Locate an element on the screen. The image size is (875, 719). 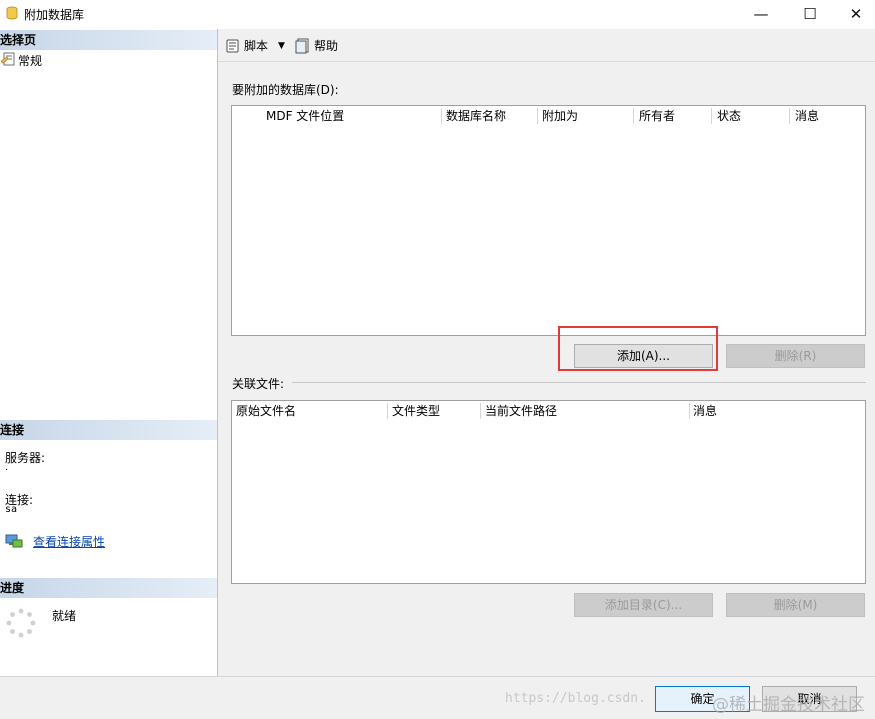
progress-status: 就绪 is located at coordinates (64, 616).